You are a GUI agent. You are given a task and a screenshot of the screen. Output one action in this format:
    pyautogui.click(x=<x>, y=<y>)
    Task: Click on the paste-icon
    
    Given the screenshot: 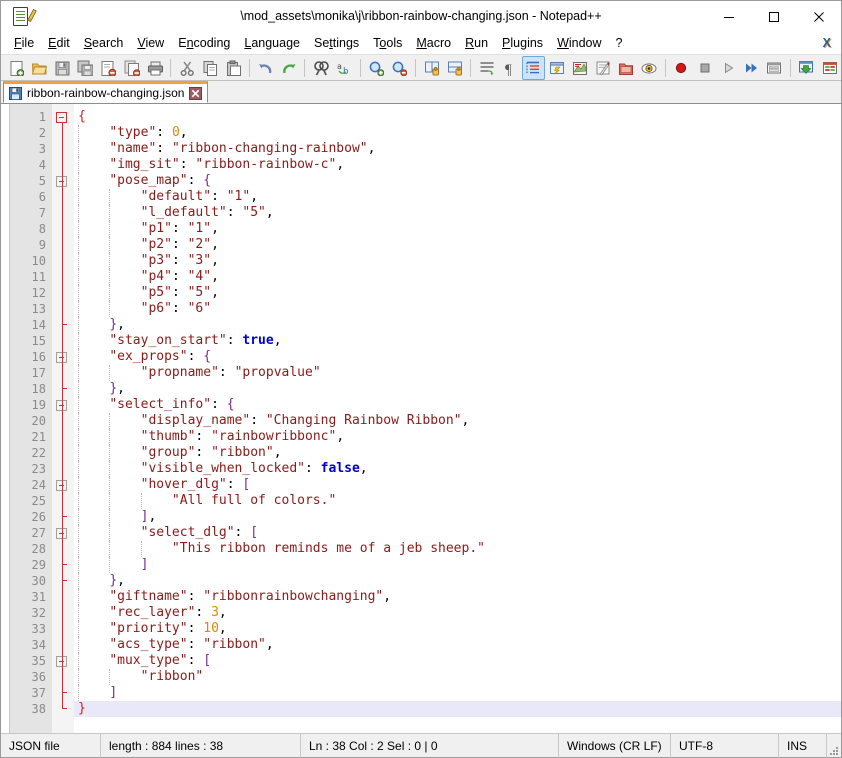 What is the action you would take?
    pyautogui.click(x=233, y=68)
    